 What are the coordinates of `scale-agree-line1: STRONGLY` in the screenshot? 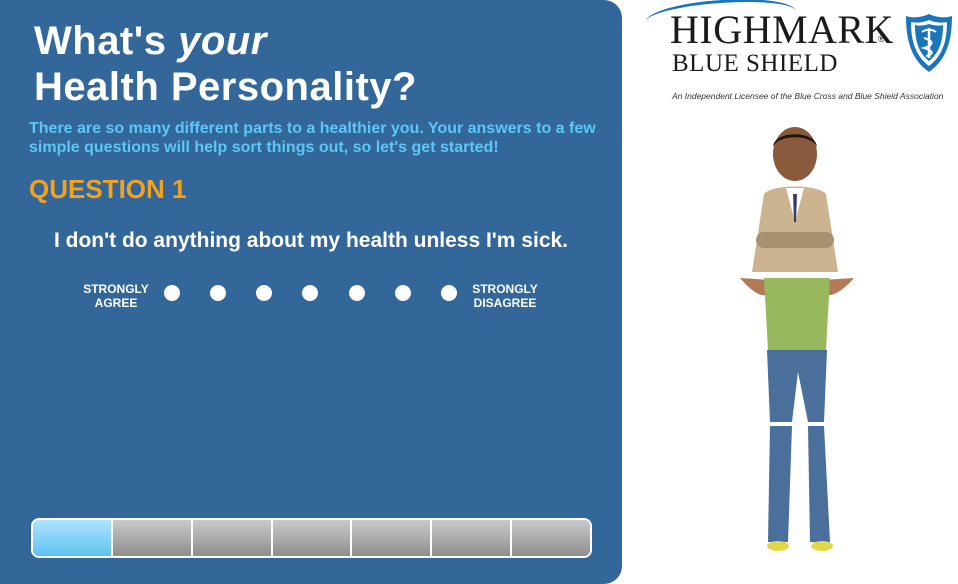 It's located at (116, 289).